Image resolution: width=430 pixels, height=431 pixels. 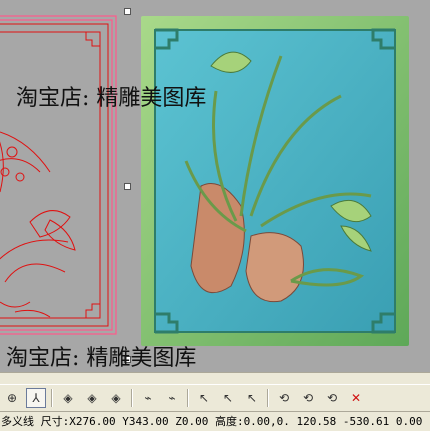 What do you see at coordinates (356, 398) in the screenshot?
I see `delete-icon: ✕` at bounding box center [356, 398].